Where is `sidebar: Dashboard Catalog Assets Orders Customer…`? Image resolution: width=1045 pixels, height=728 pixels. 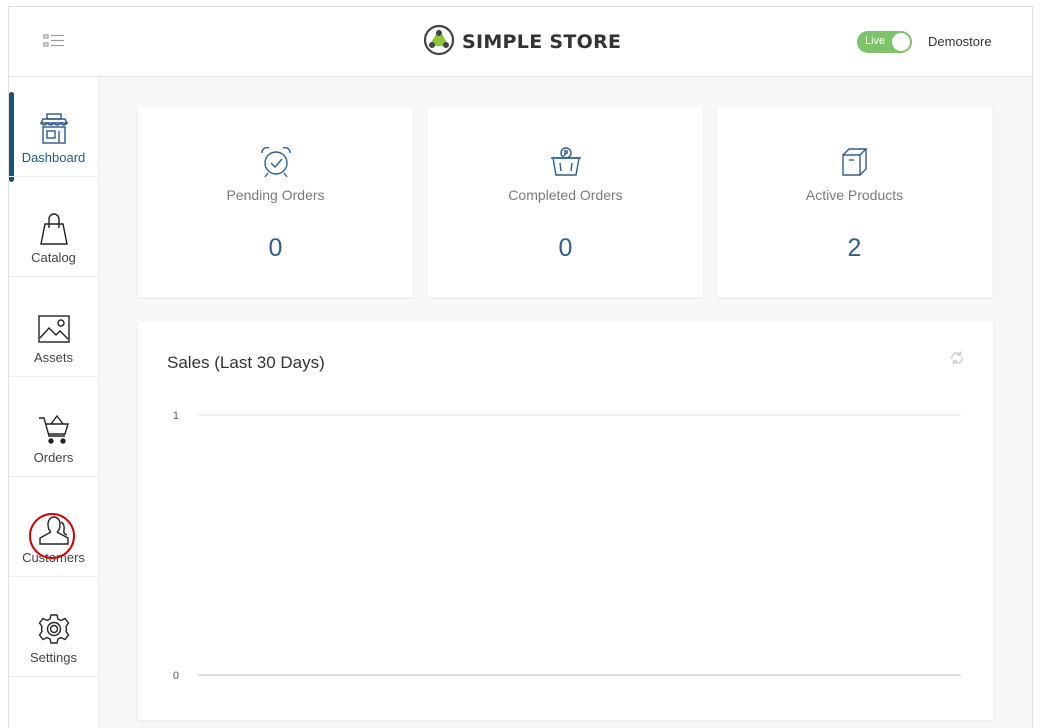
sidebar: Dashboard Catalog Assets Orders Customer… is located at coordinates (54, 402).